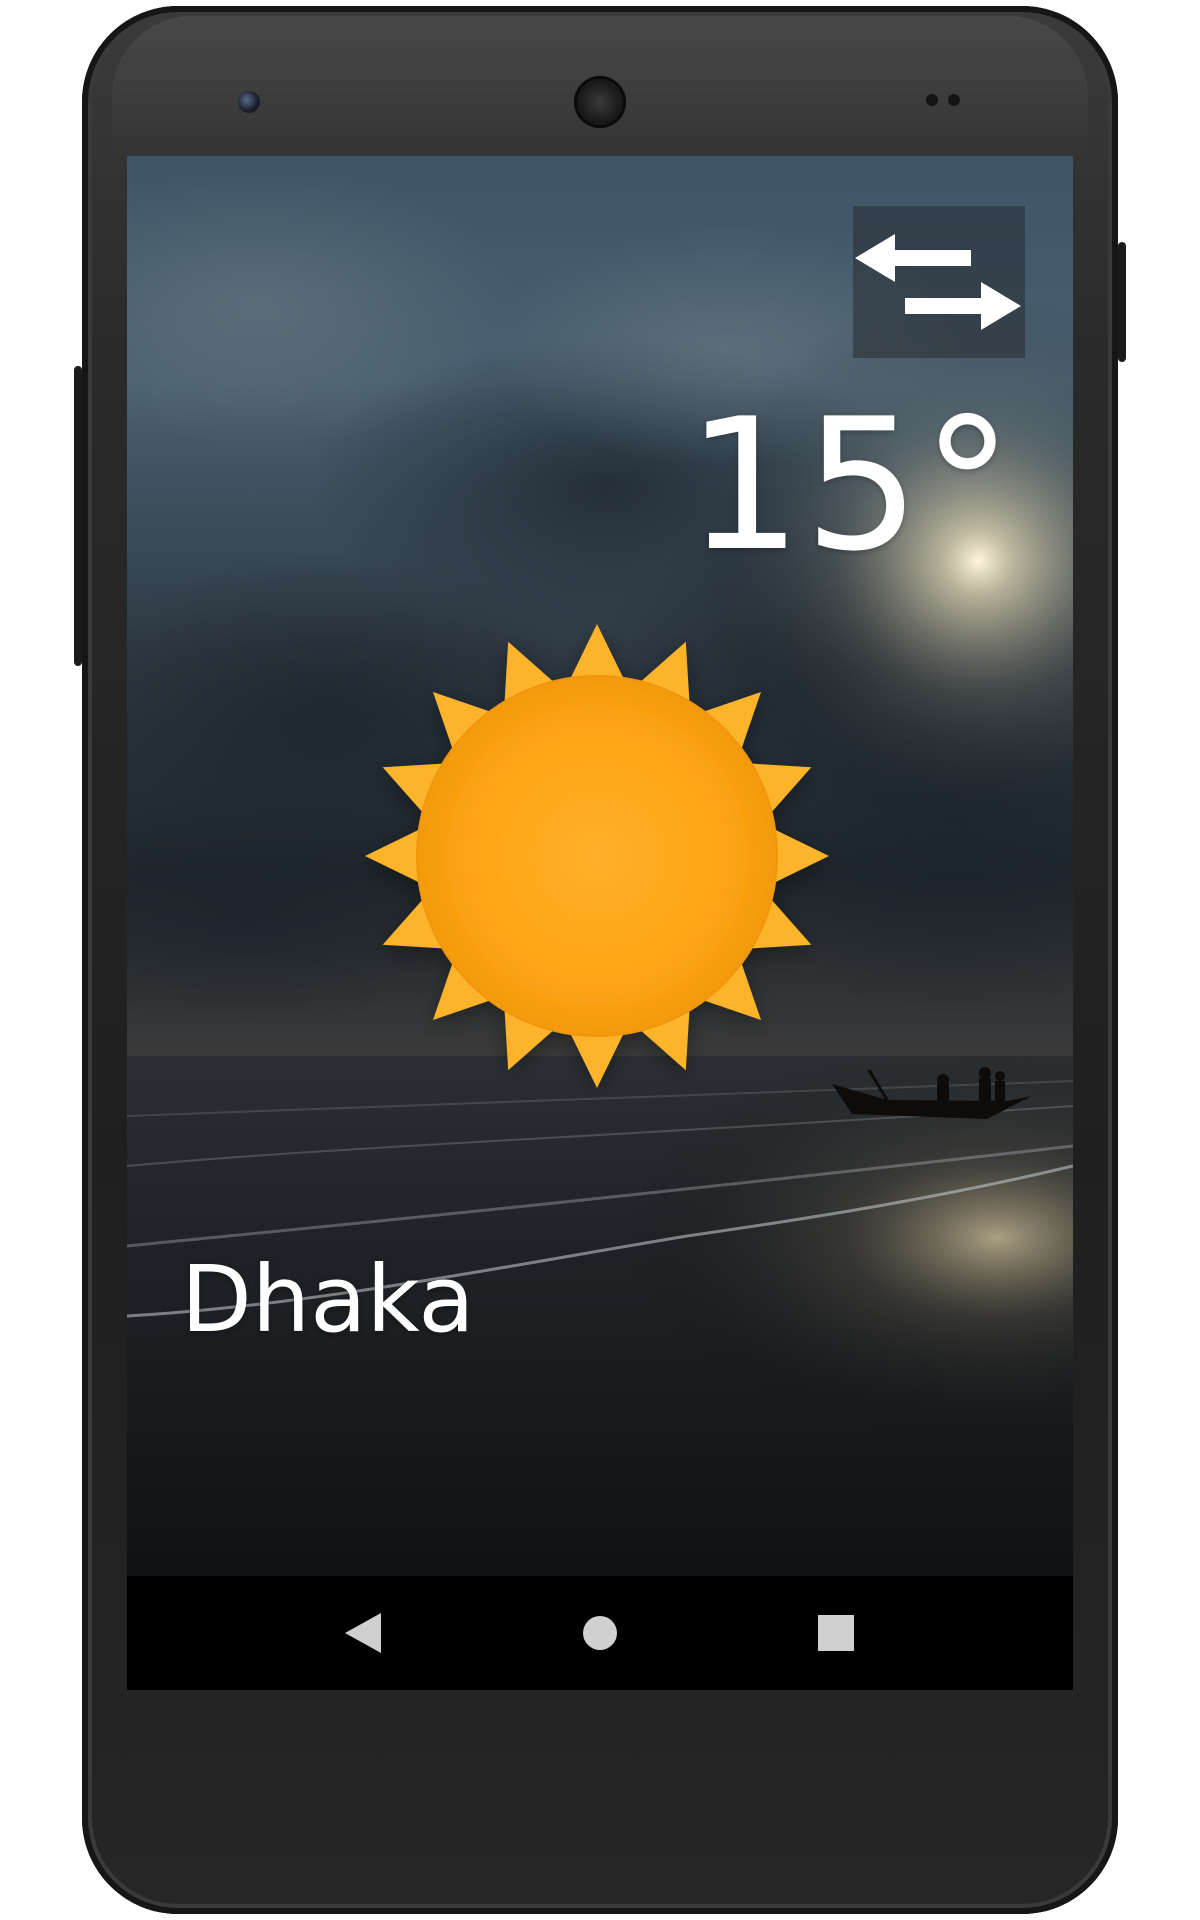 This screenshot has height=1920, width=1200. I want to click on home-circle-icon, so click(600, 1633).